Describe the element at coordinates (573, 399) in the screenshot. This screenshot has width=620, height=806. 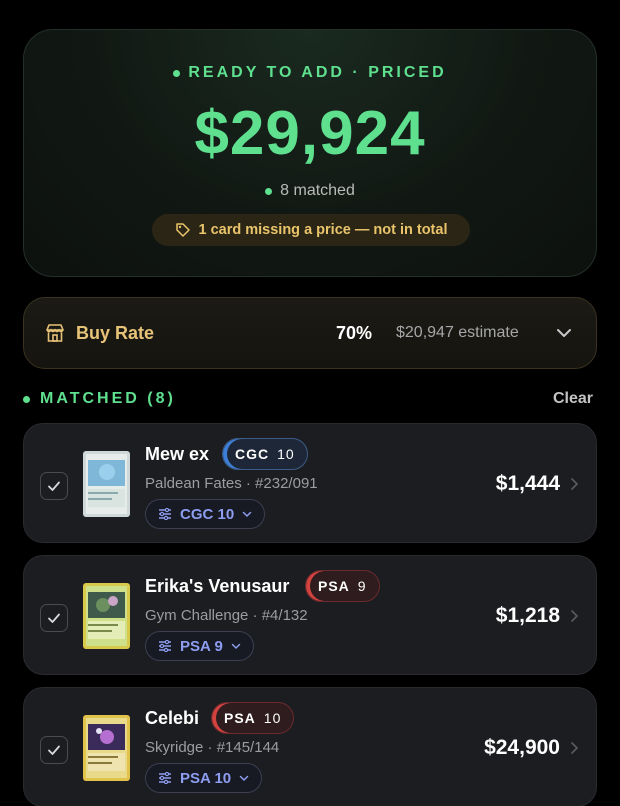
I see `clear-button: Clear` at that location.